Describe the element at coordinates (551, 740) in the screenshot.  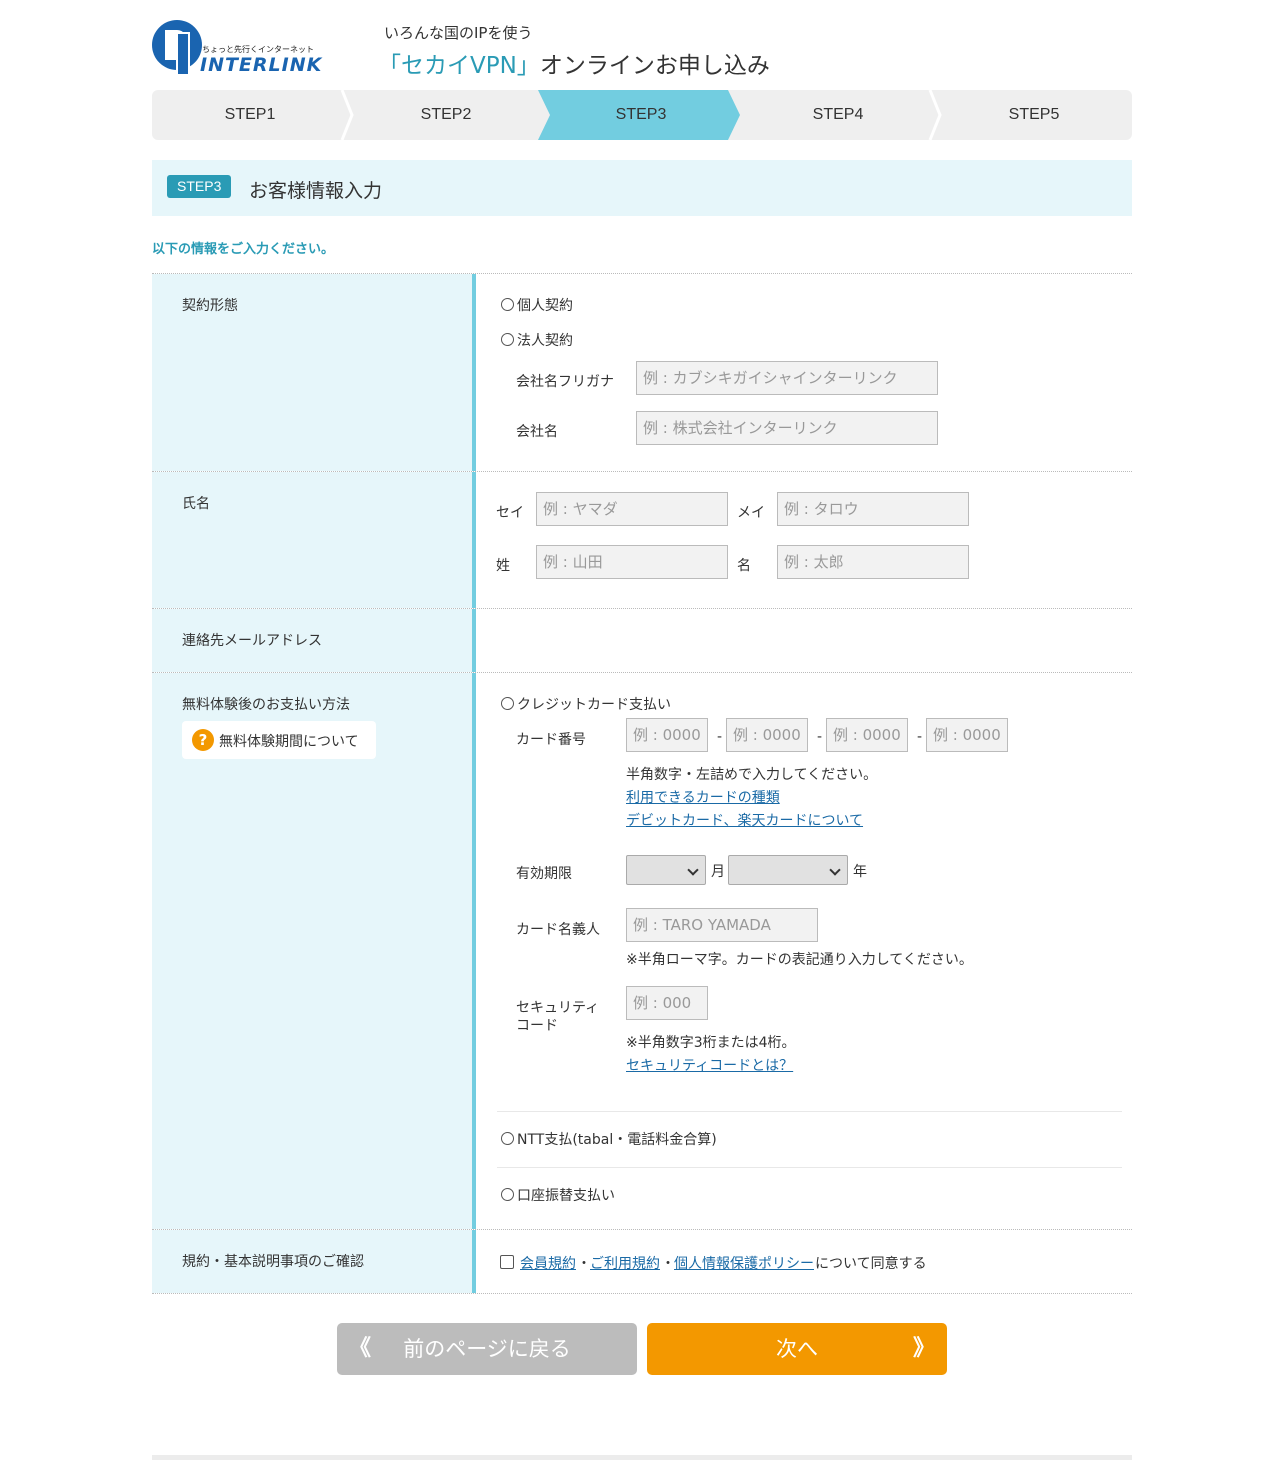
I see `label-card-number: カード番号` at that location.